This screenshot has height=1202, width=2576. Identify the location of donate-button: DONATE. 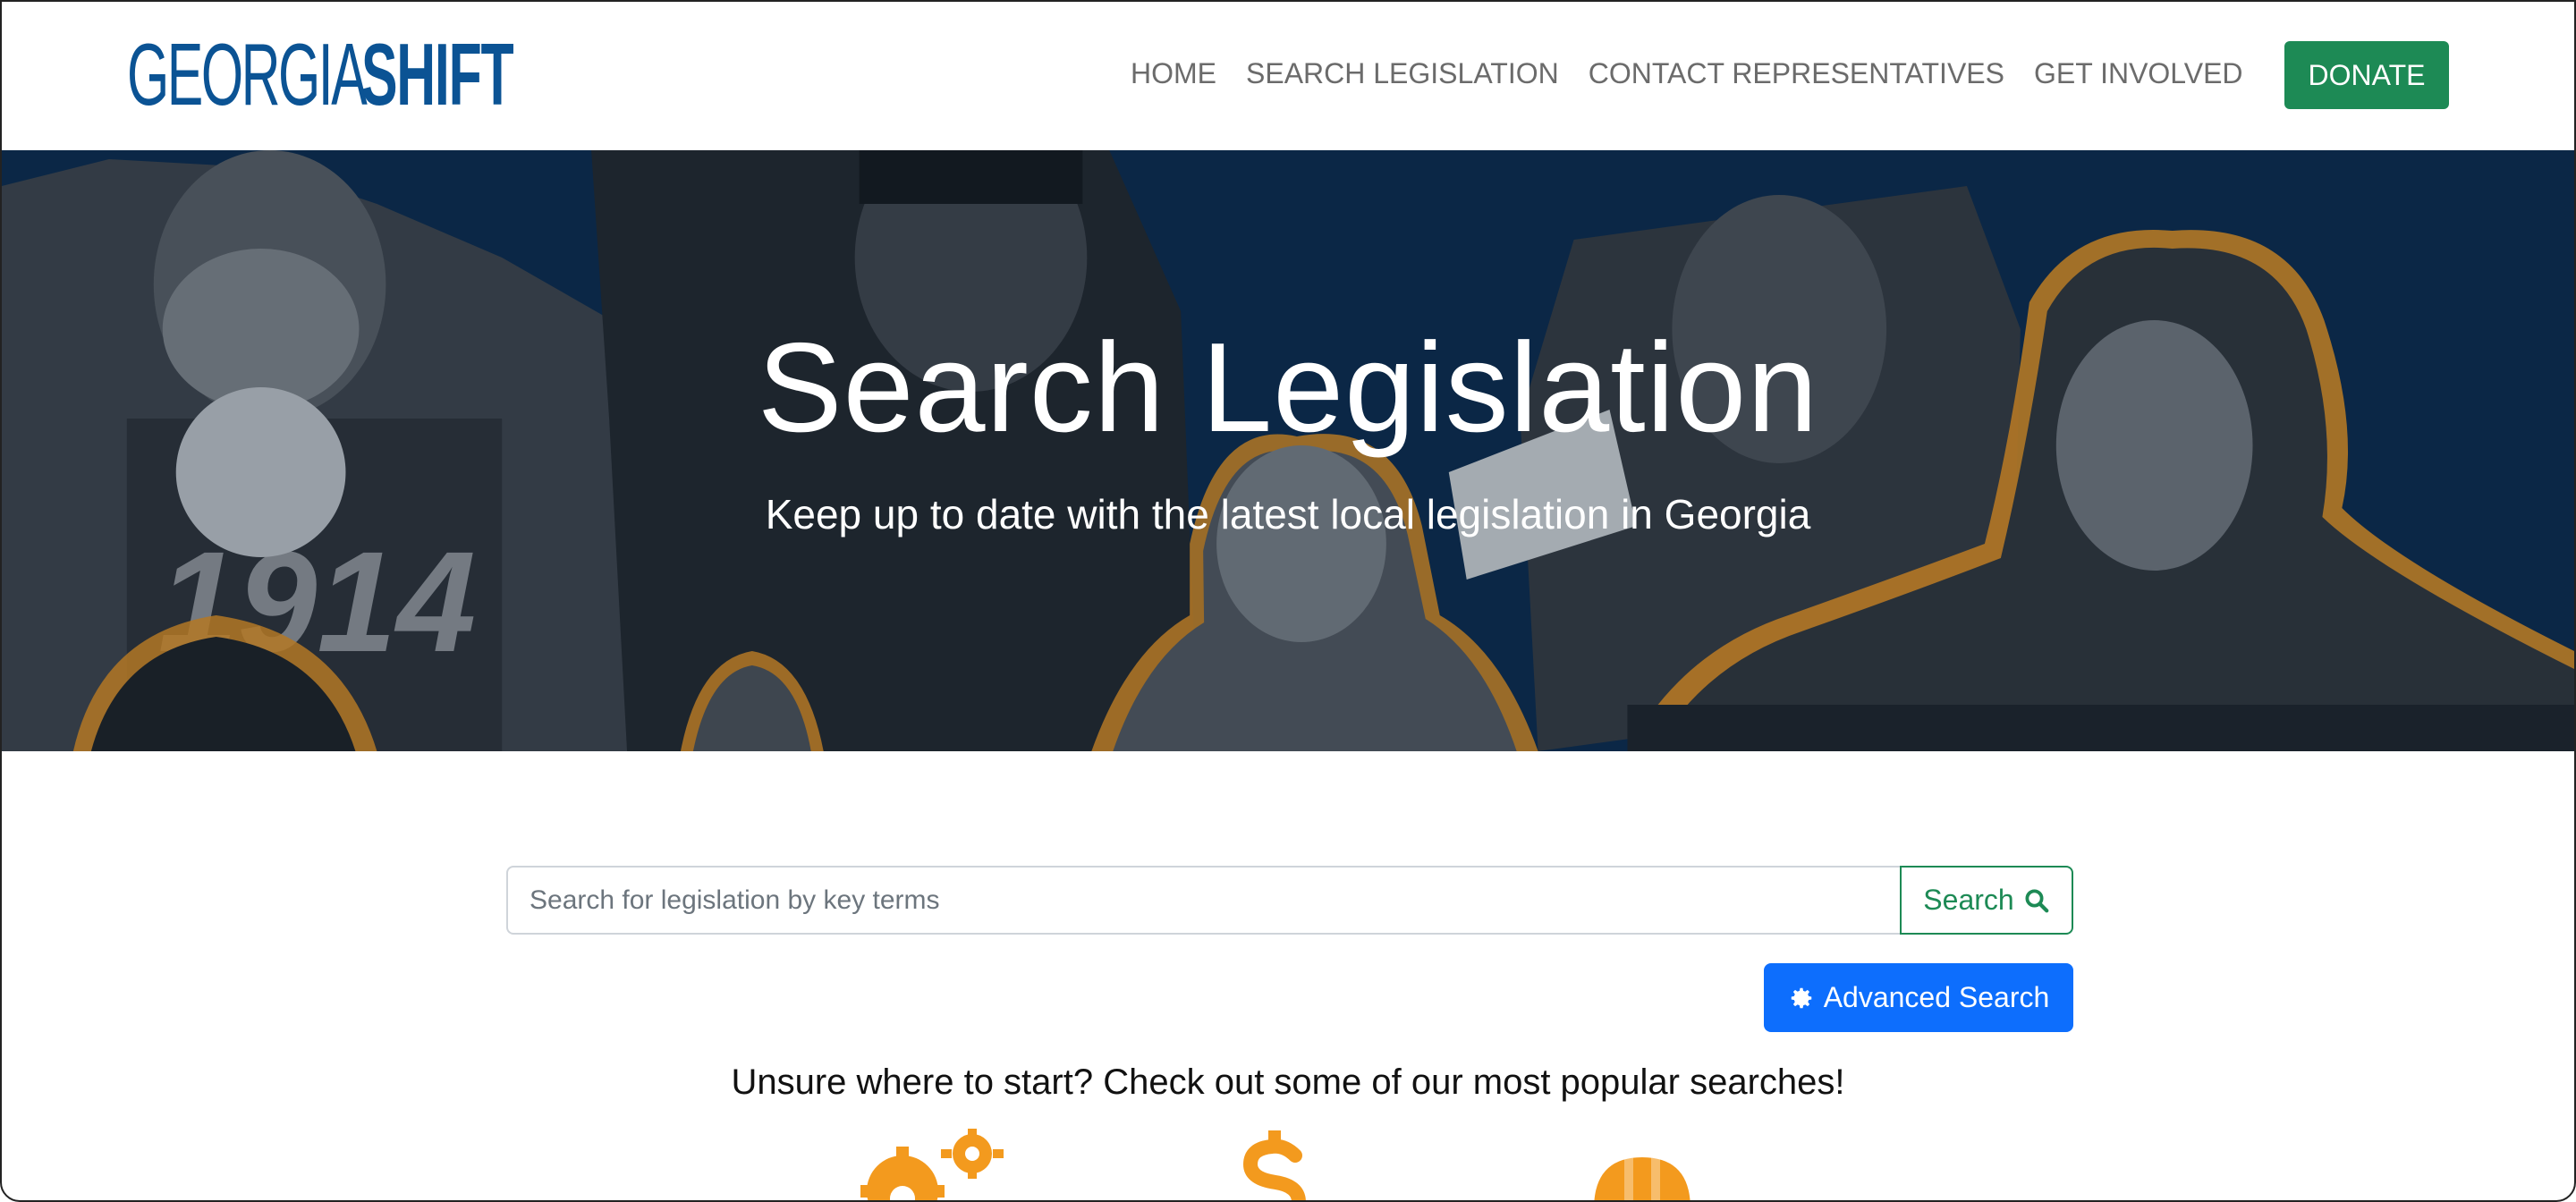
(2366, 75).